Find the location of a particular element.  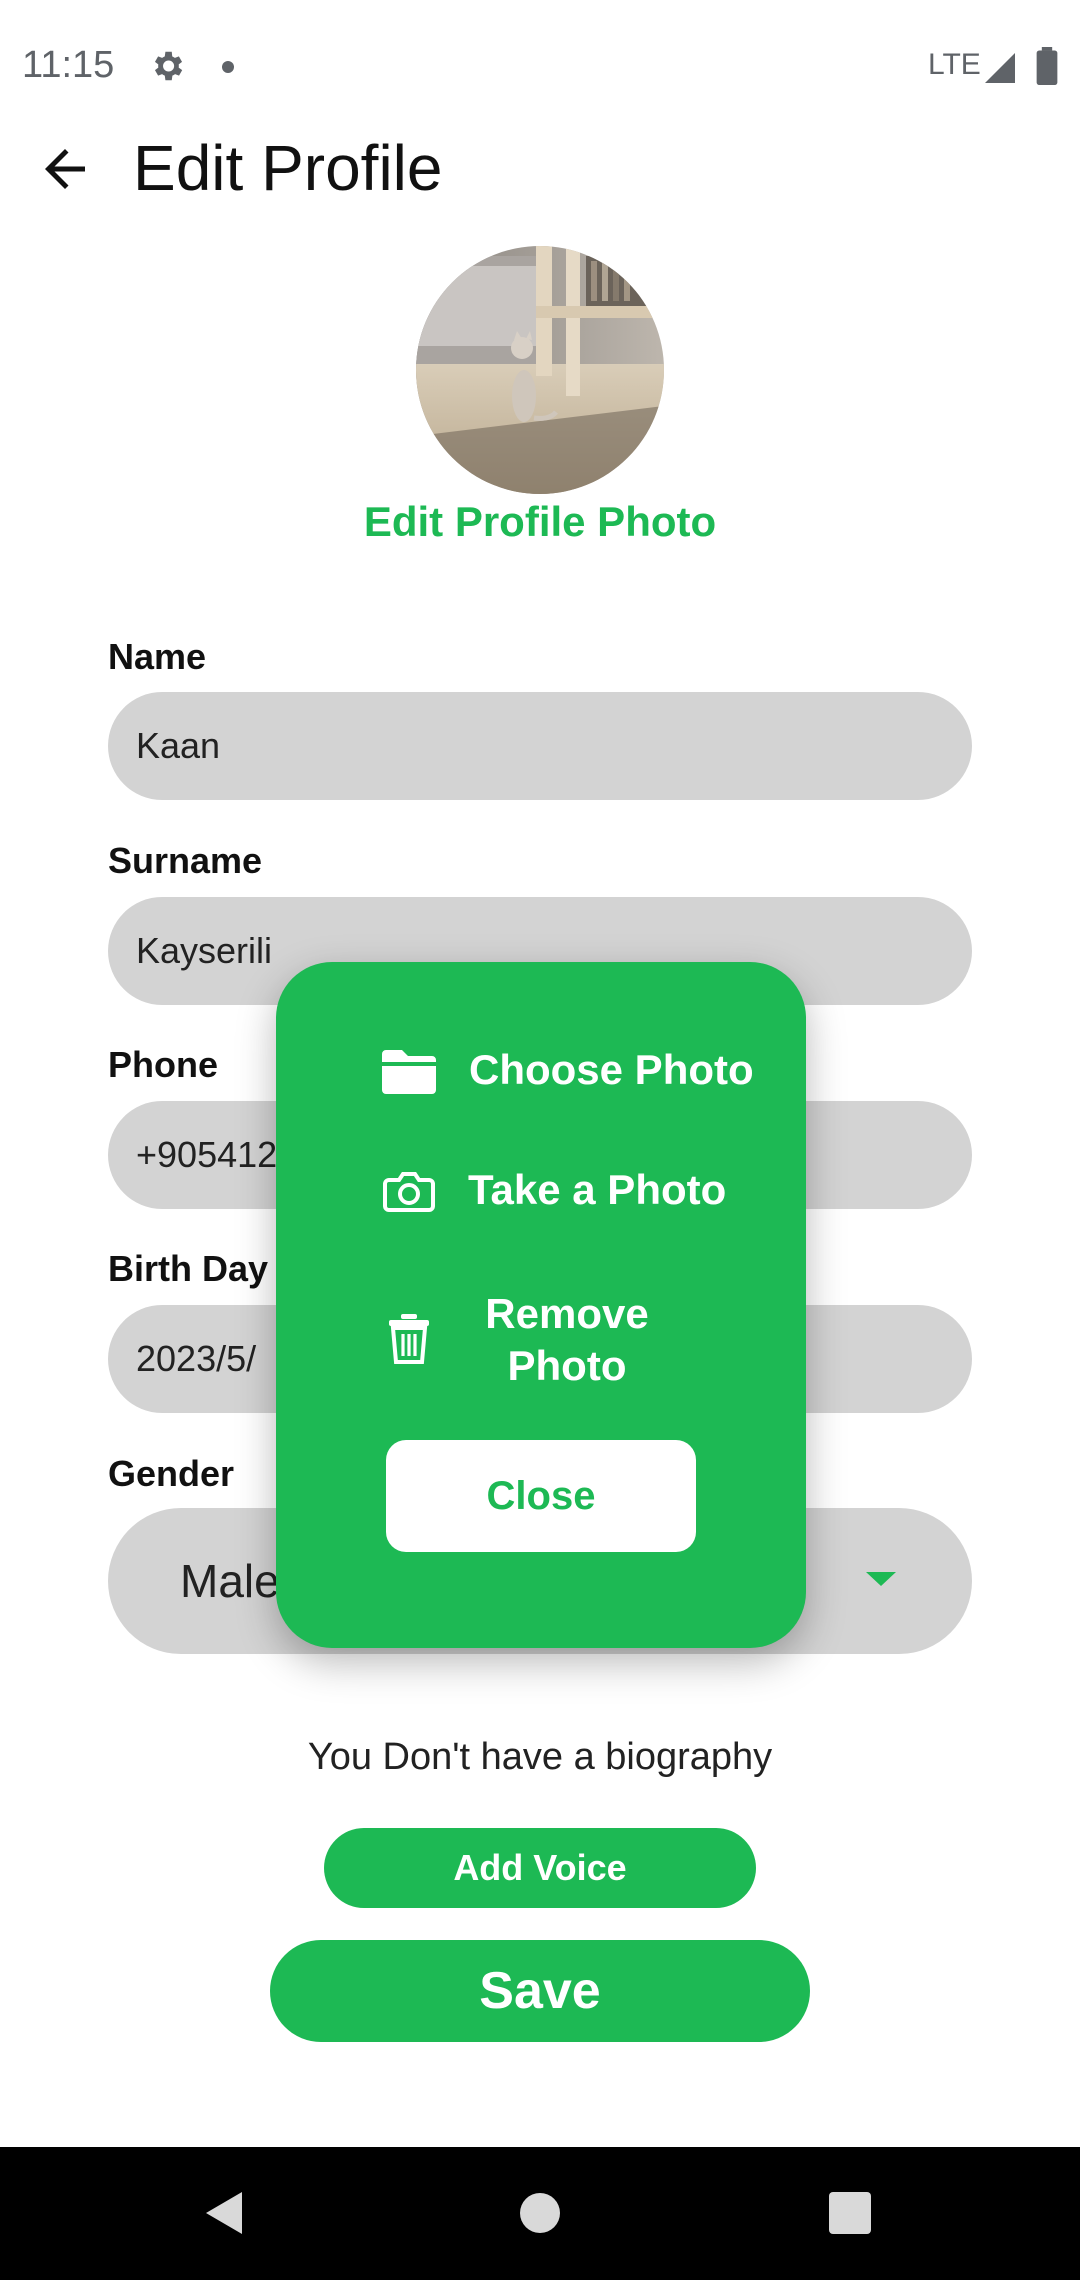

save-button: Save is located at coordinates (540, 1991).